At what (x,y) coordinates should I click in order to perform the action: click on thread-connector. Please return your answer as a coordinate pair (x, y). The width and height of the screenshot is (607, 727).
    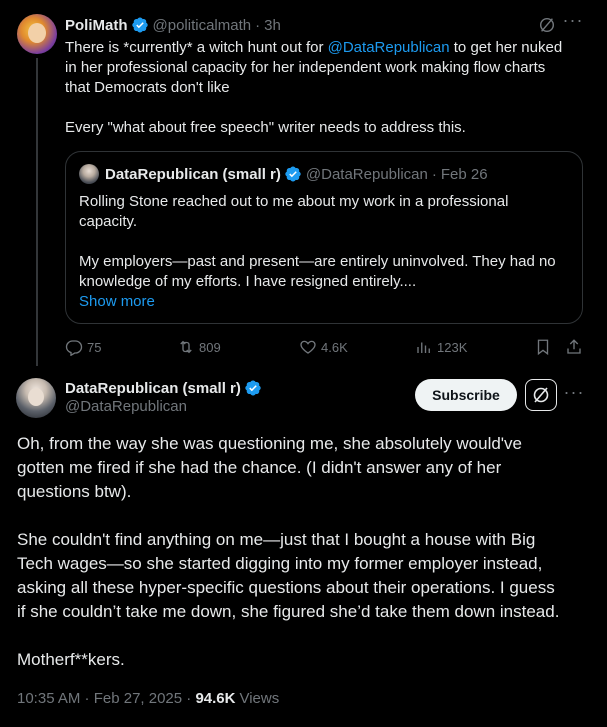
    Looking at the image, I should click on (37, 212).